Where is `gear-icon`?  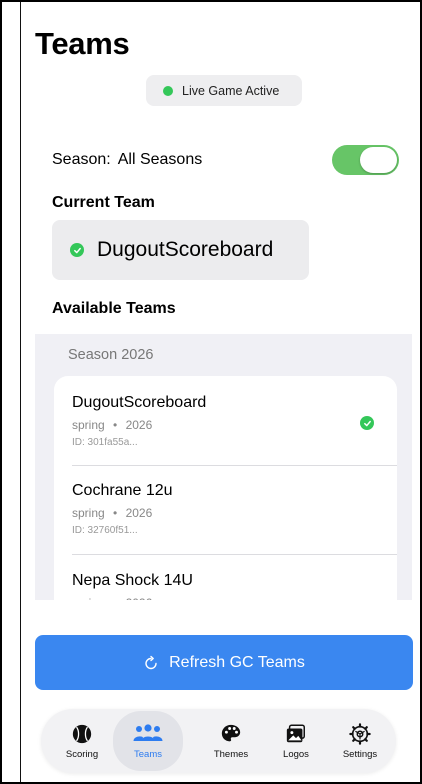
gear-icon is located at coordinates (360, 733).